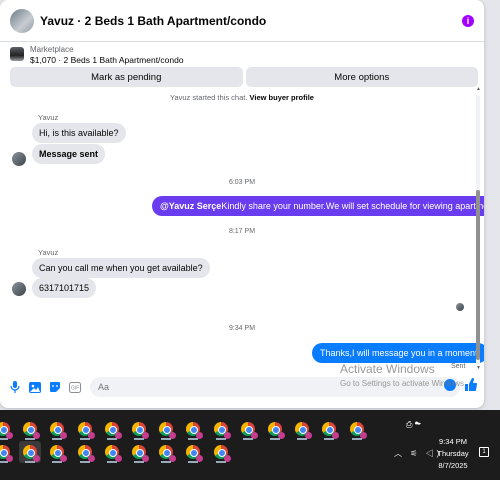 Image resolution: width=500 pixels, height=480 pixels. What do you see at coordinates (484, 452) in the screenshot?
I see `notification-icon: 1` at bounding box center [484, 452].